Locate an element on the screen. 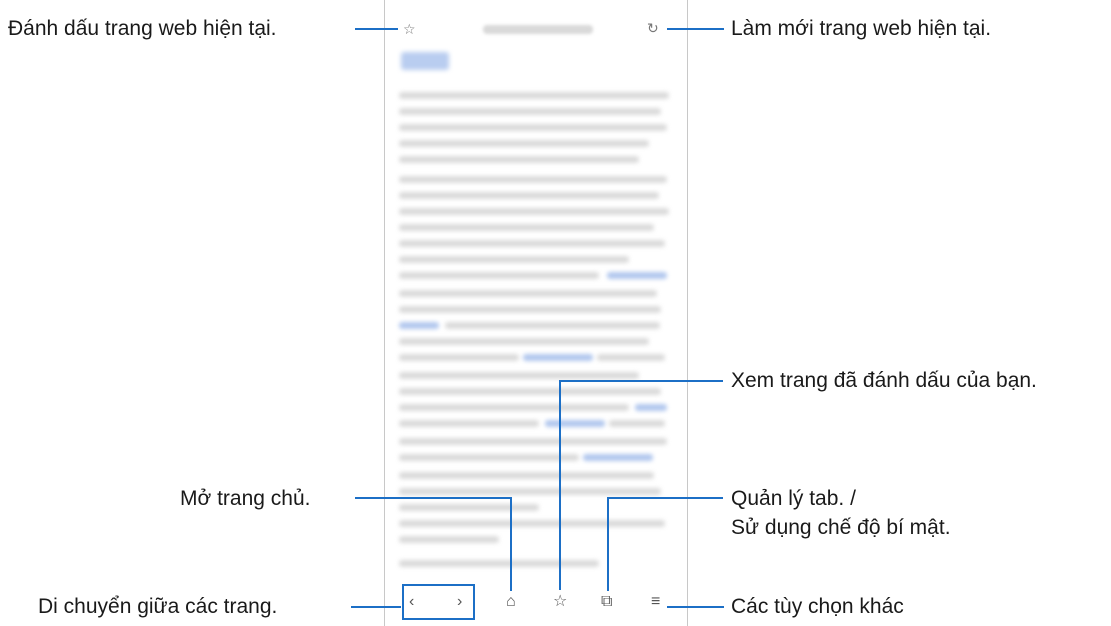  home-icon: ⌂ is located at coordinates (511, 602).